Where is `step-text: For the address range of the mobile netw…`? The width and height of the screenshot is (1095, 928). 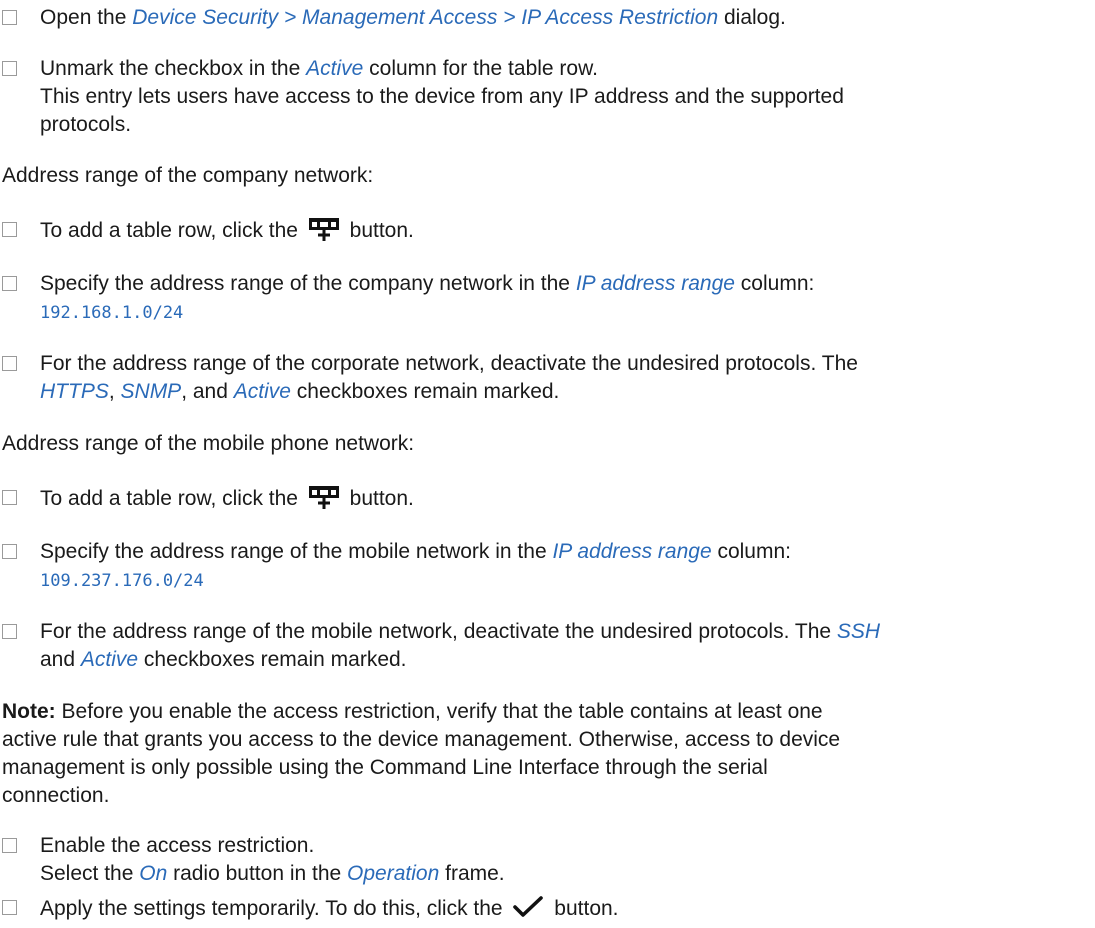
step-text: For the address range of the mobile netw… is located at coordinates (438, 631).